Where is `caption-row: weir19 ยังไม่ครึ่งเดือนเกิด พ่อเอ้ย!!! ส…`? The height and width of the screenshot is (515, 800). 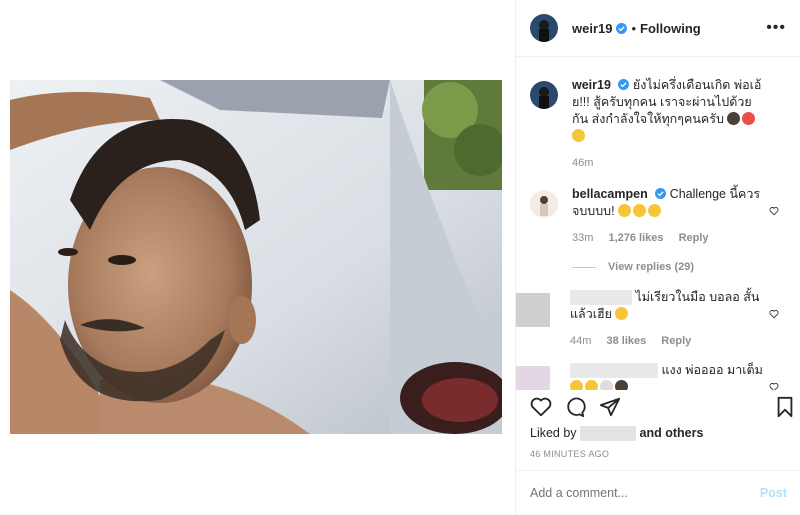 caption-row: weir19 ยังไม่ครึ่งเดือนเกิด พ่อเอ้ย!!! ส… is located at coordinates (658, 124).